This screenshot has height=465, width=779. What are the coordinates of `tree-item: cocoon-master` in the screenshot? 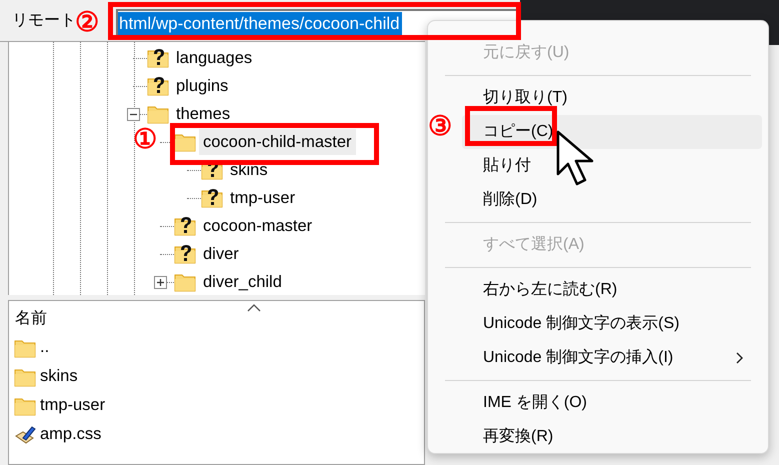 It's located at (257, 226).